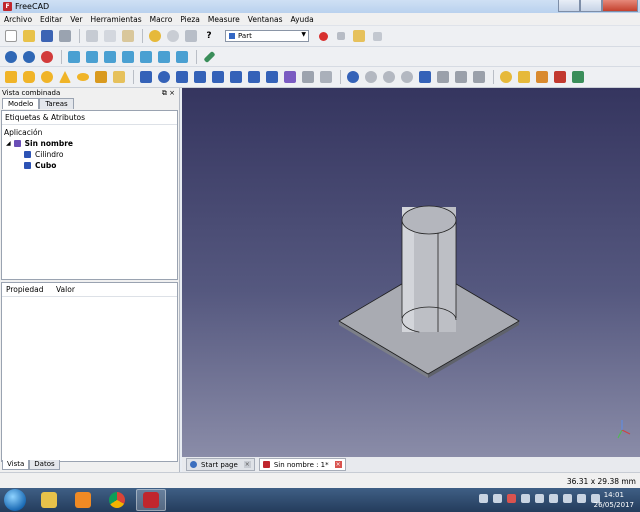 The width and height of the screenshot is (640, 512). I want to click on tab-sin-nombre: Sin nombre : 1* ×, so click(302, 464).